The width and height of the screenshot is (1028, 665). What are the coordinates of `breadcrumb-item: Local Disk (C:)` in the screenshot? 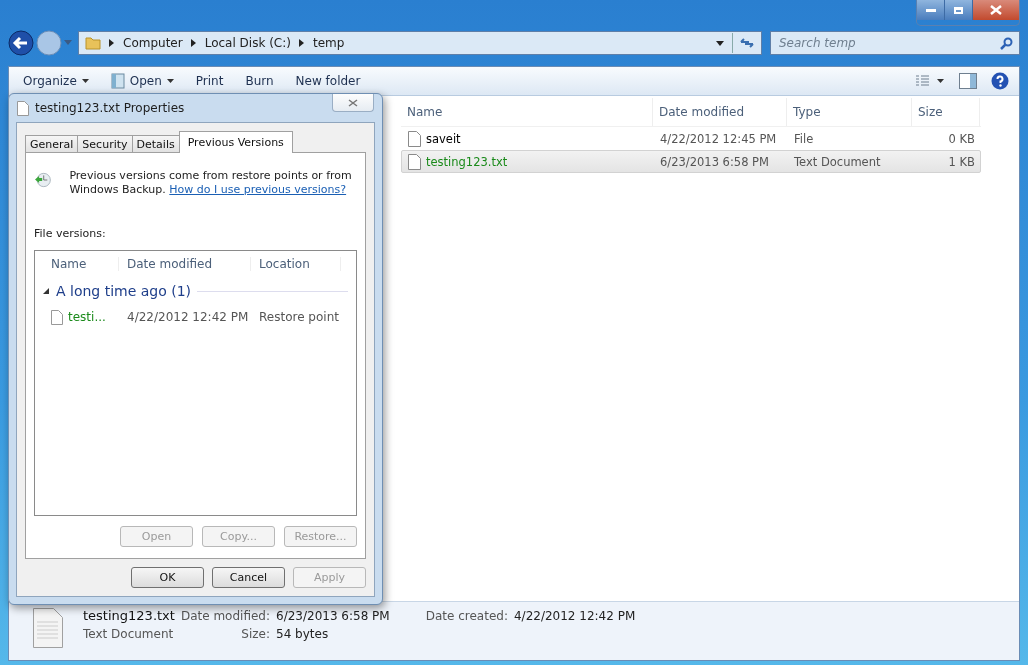 It's located at (247, 43).